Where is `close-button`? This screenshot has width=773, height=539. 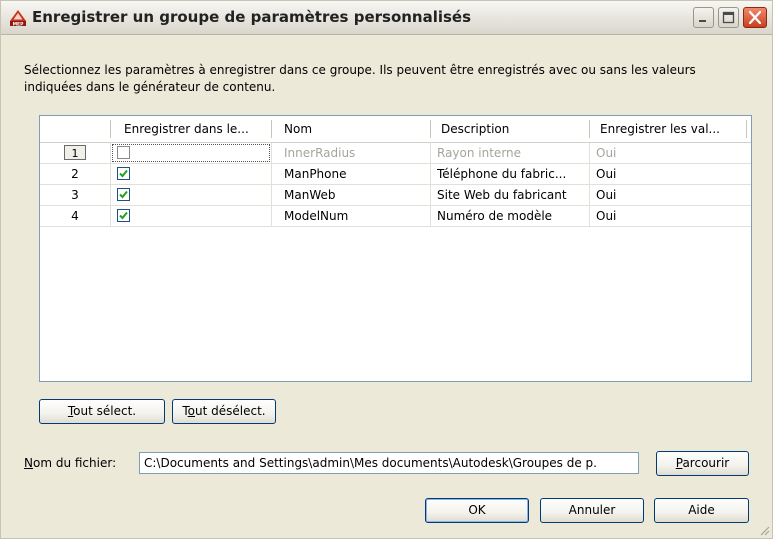
close-button is located at coordinates (755, 17).